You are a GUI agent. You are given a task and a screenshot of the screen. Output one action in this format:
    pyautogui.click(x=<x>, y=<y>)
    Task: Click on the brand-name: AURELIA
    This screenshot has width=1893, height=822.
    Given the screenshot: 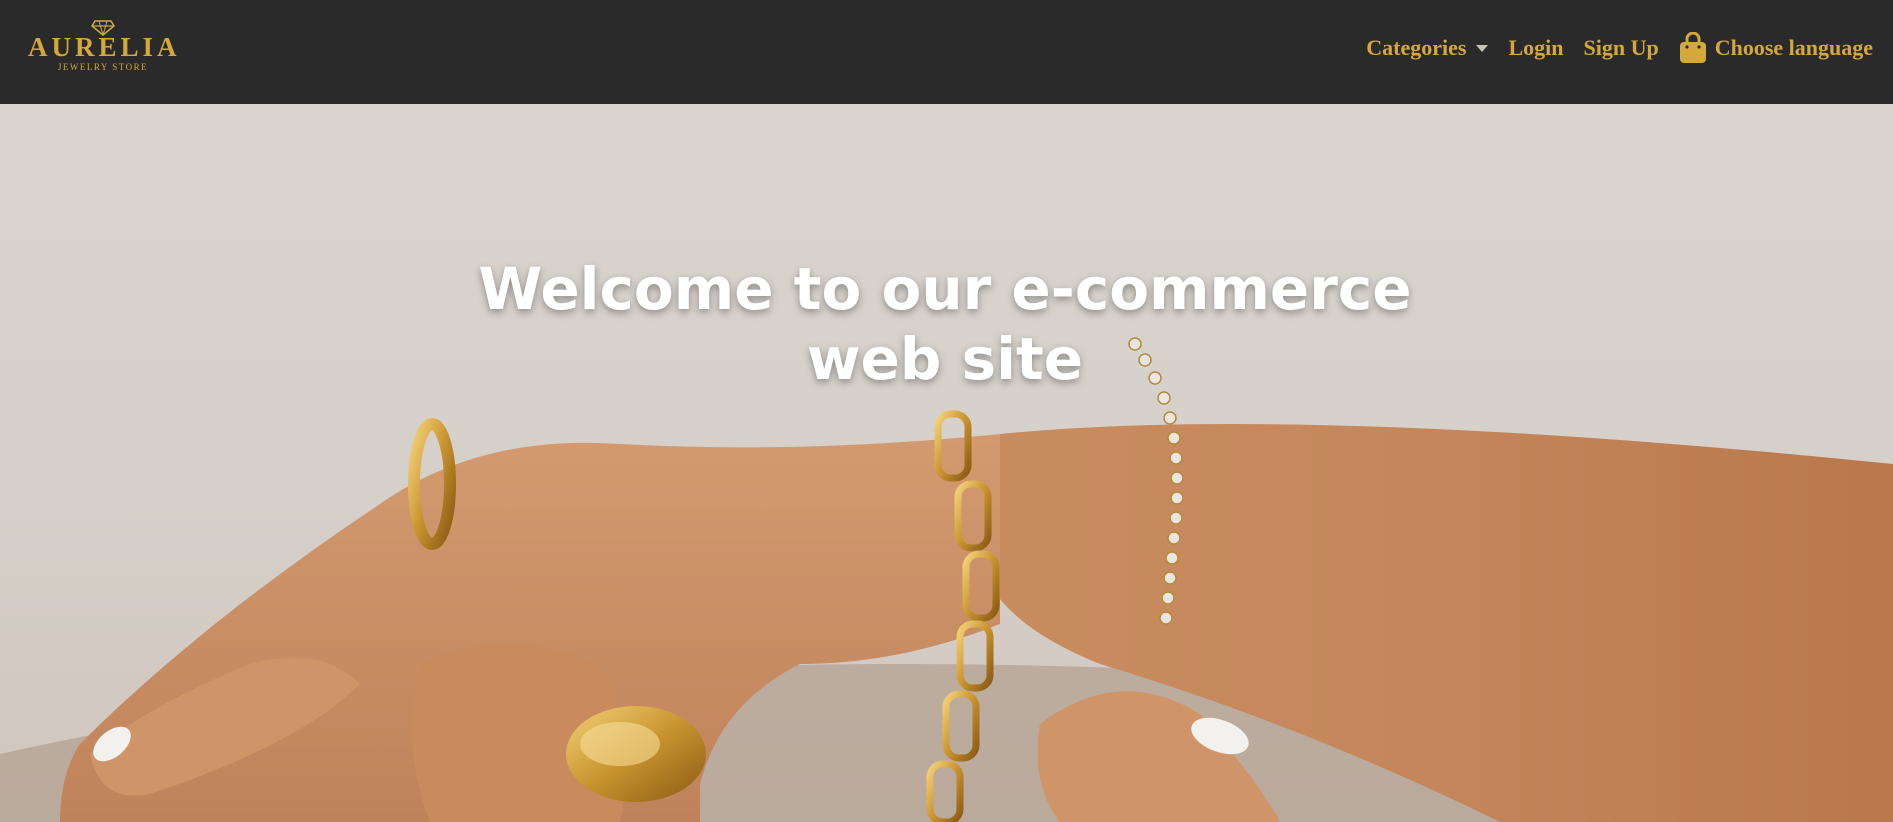 What is the action you would take?
    pyautogui.click(x=104, y=47)
    